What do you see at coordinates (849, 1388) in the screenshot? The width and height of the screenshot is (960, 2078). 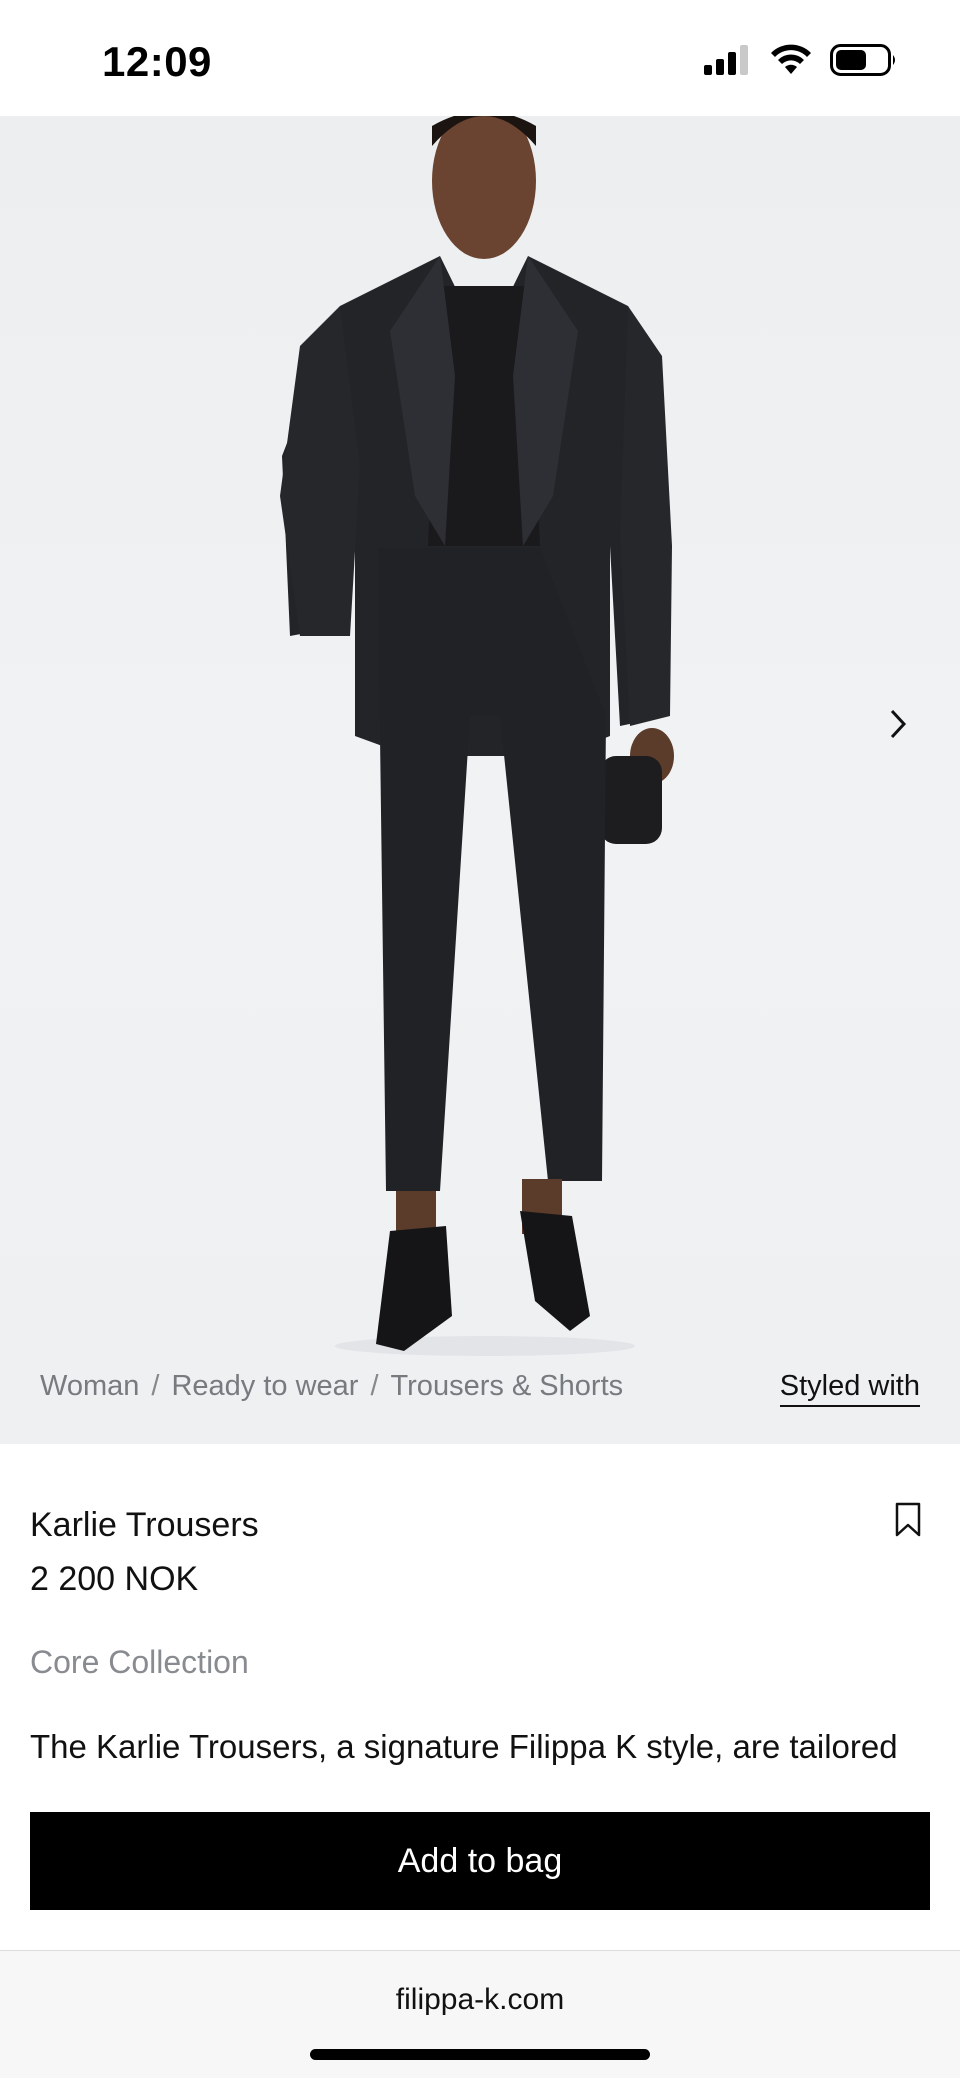 I see `styled-with-link: Styled with` at bounding box center [849, 1388].